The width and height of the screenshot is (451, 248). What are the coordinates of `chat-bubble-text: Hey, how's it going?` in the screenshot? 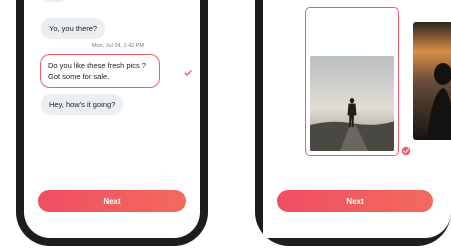 It's located at (82, 104).